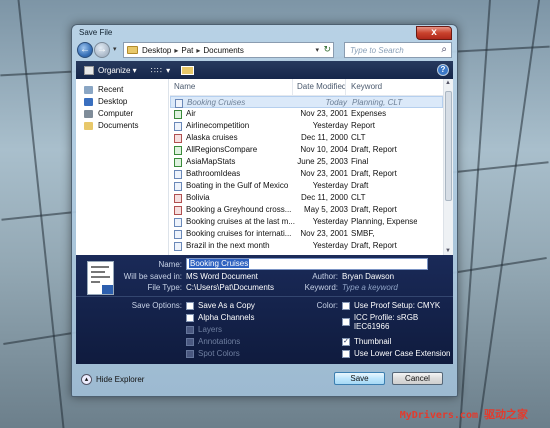 The height and width of the screenshot is (428, 550). What do you see at coordinates (226, 317) in the screenshot?
I see `checkbox-label: Alpha Channels` at bounding box center [226, 317].